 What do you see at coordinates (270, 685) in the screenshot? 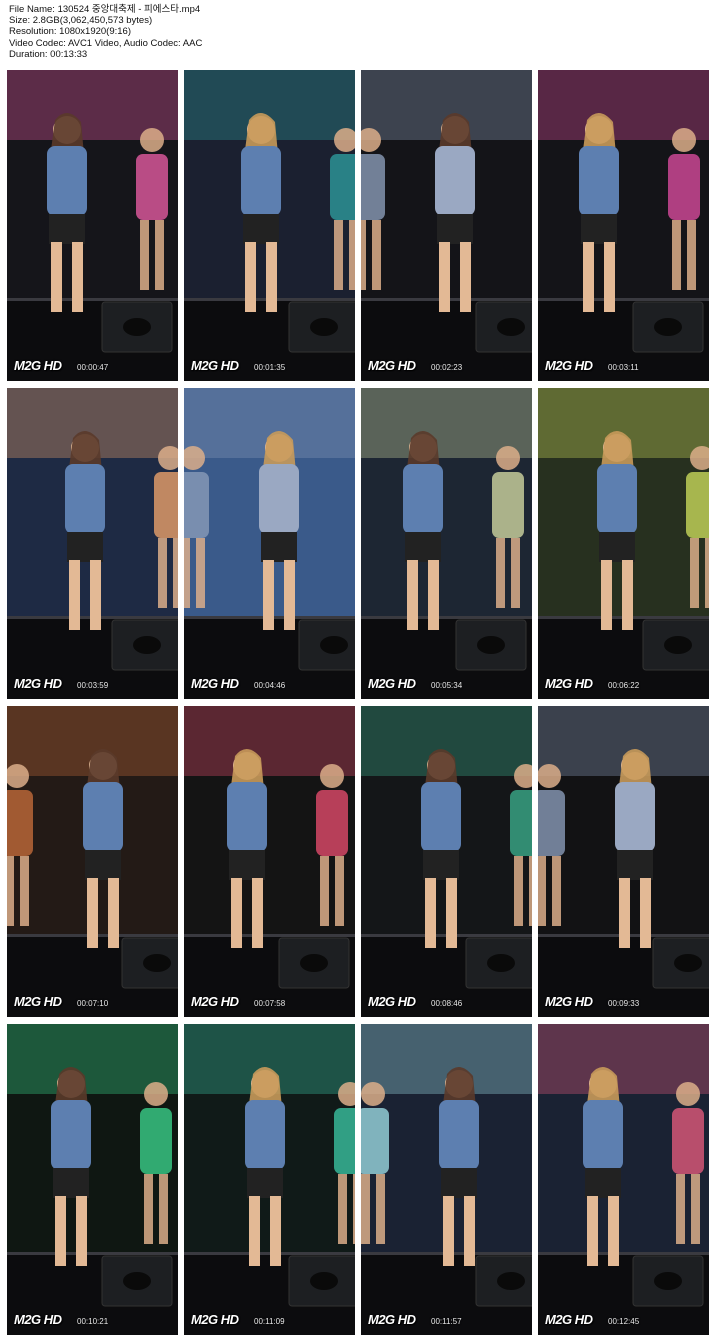
I see `timestamp: 00:04:46` at bounding box center [270, 685].